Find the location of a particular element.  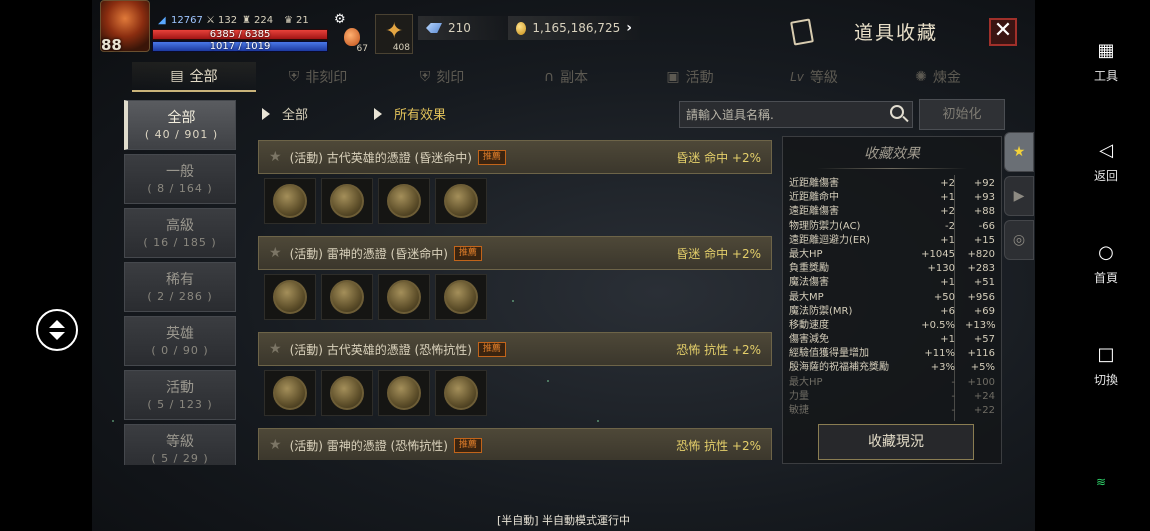

back-triangle-icon: ◁ is located at coordinates (1106, 150).